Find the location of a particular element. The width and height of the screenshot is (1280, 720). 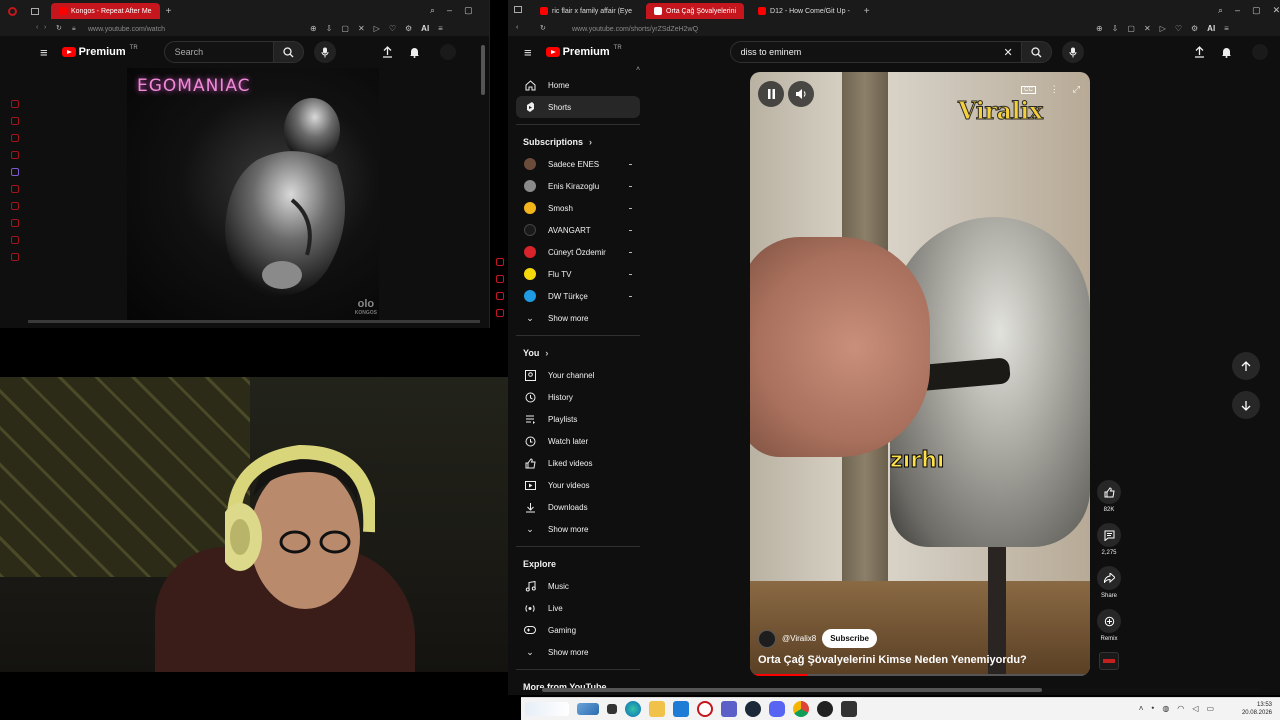

back-icon: ‹ is located at coordinates (37, 27).